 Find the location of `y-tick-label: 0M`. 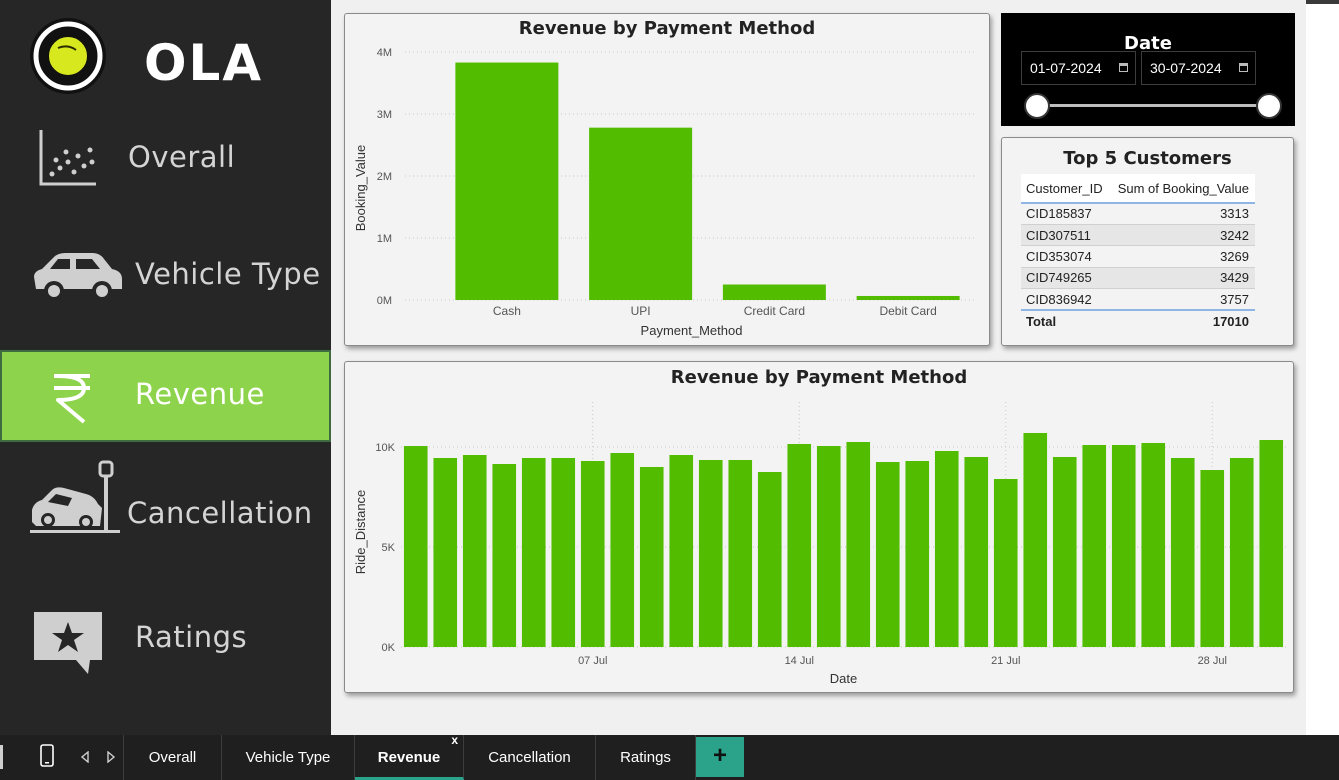

y-tick-label: 0M is located at coordinates (384, 301).